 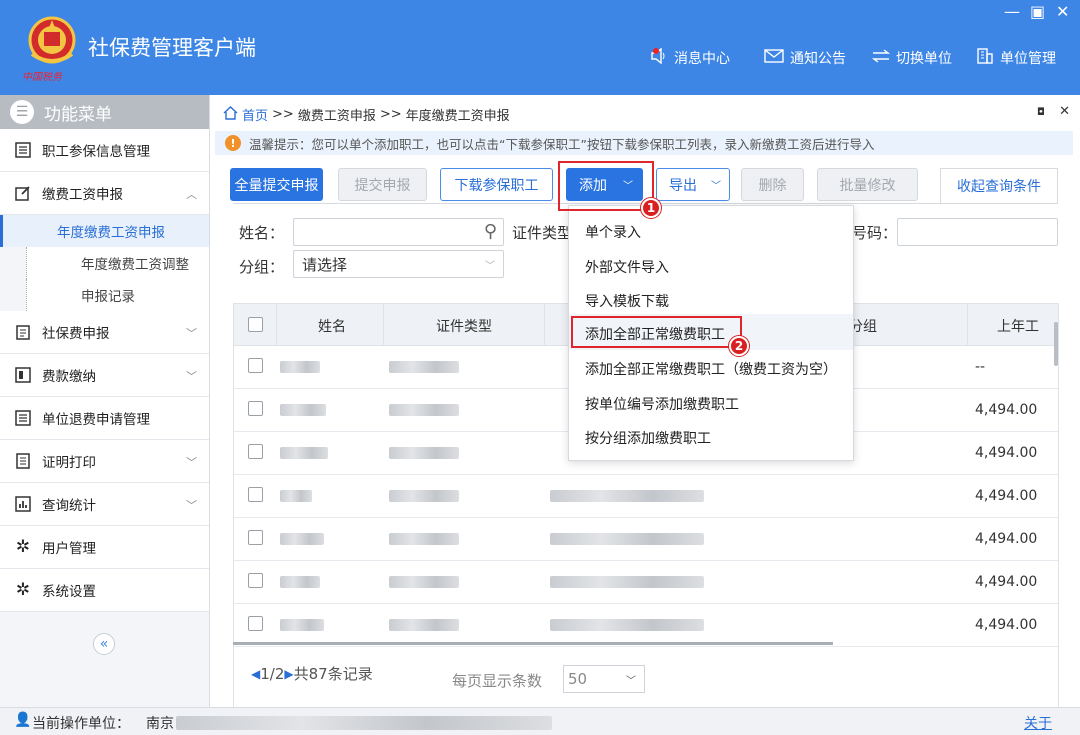 What do you see at coordinates (702, 59) in the screenshot?
I see `nav-label: 消息中心` at bounding box center [702, 59].